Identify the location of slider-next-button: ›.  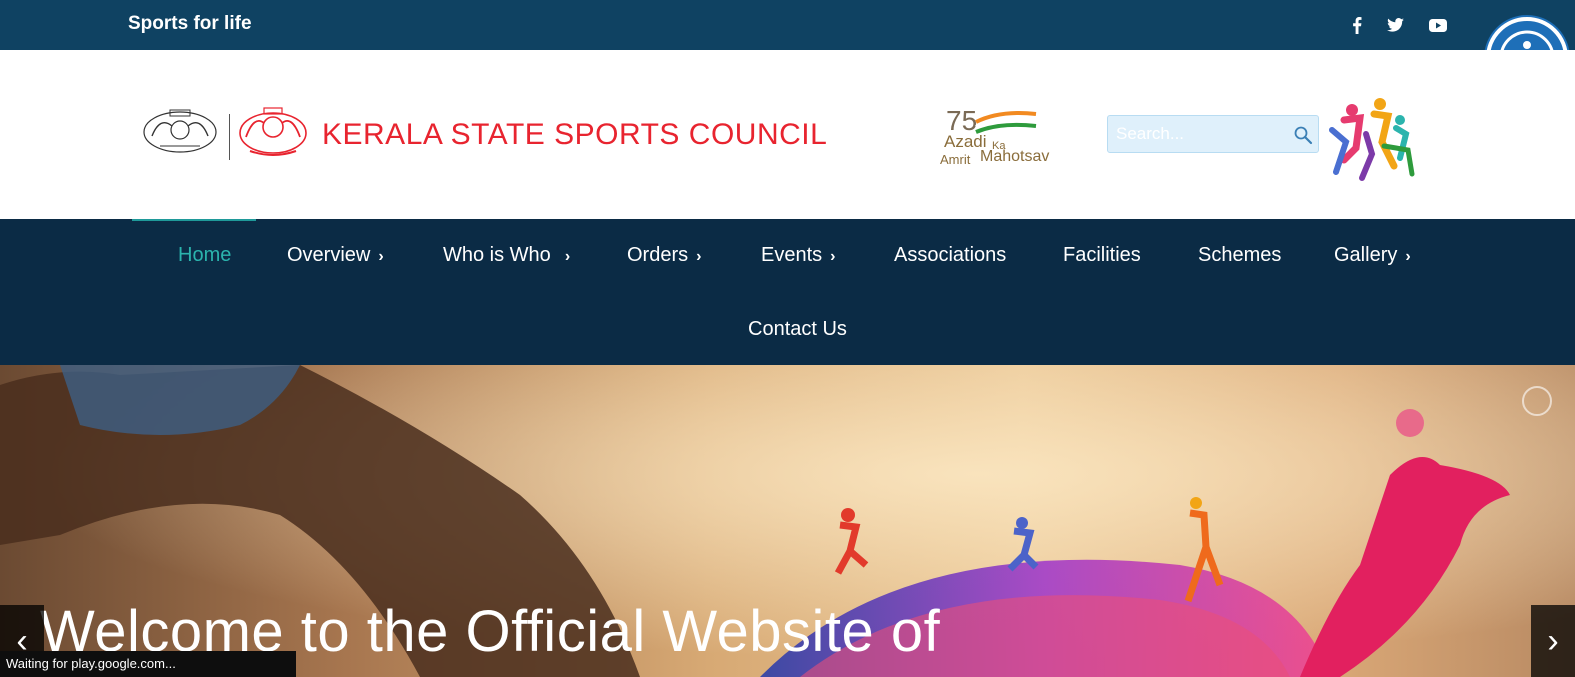
(1553, 641).